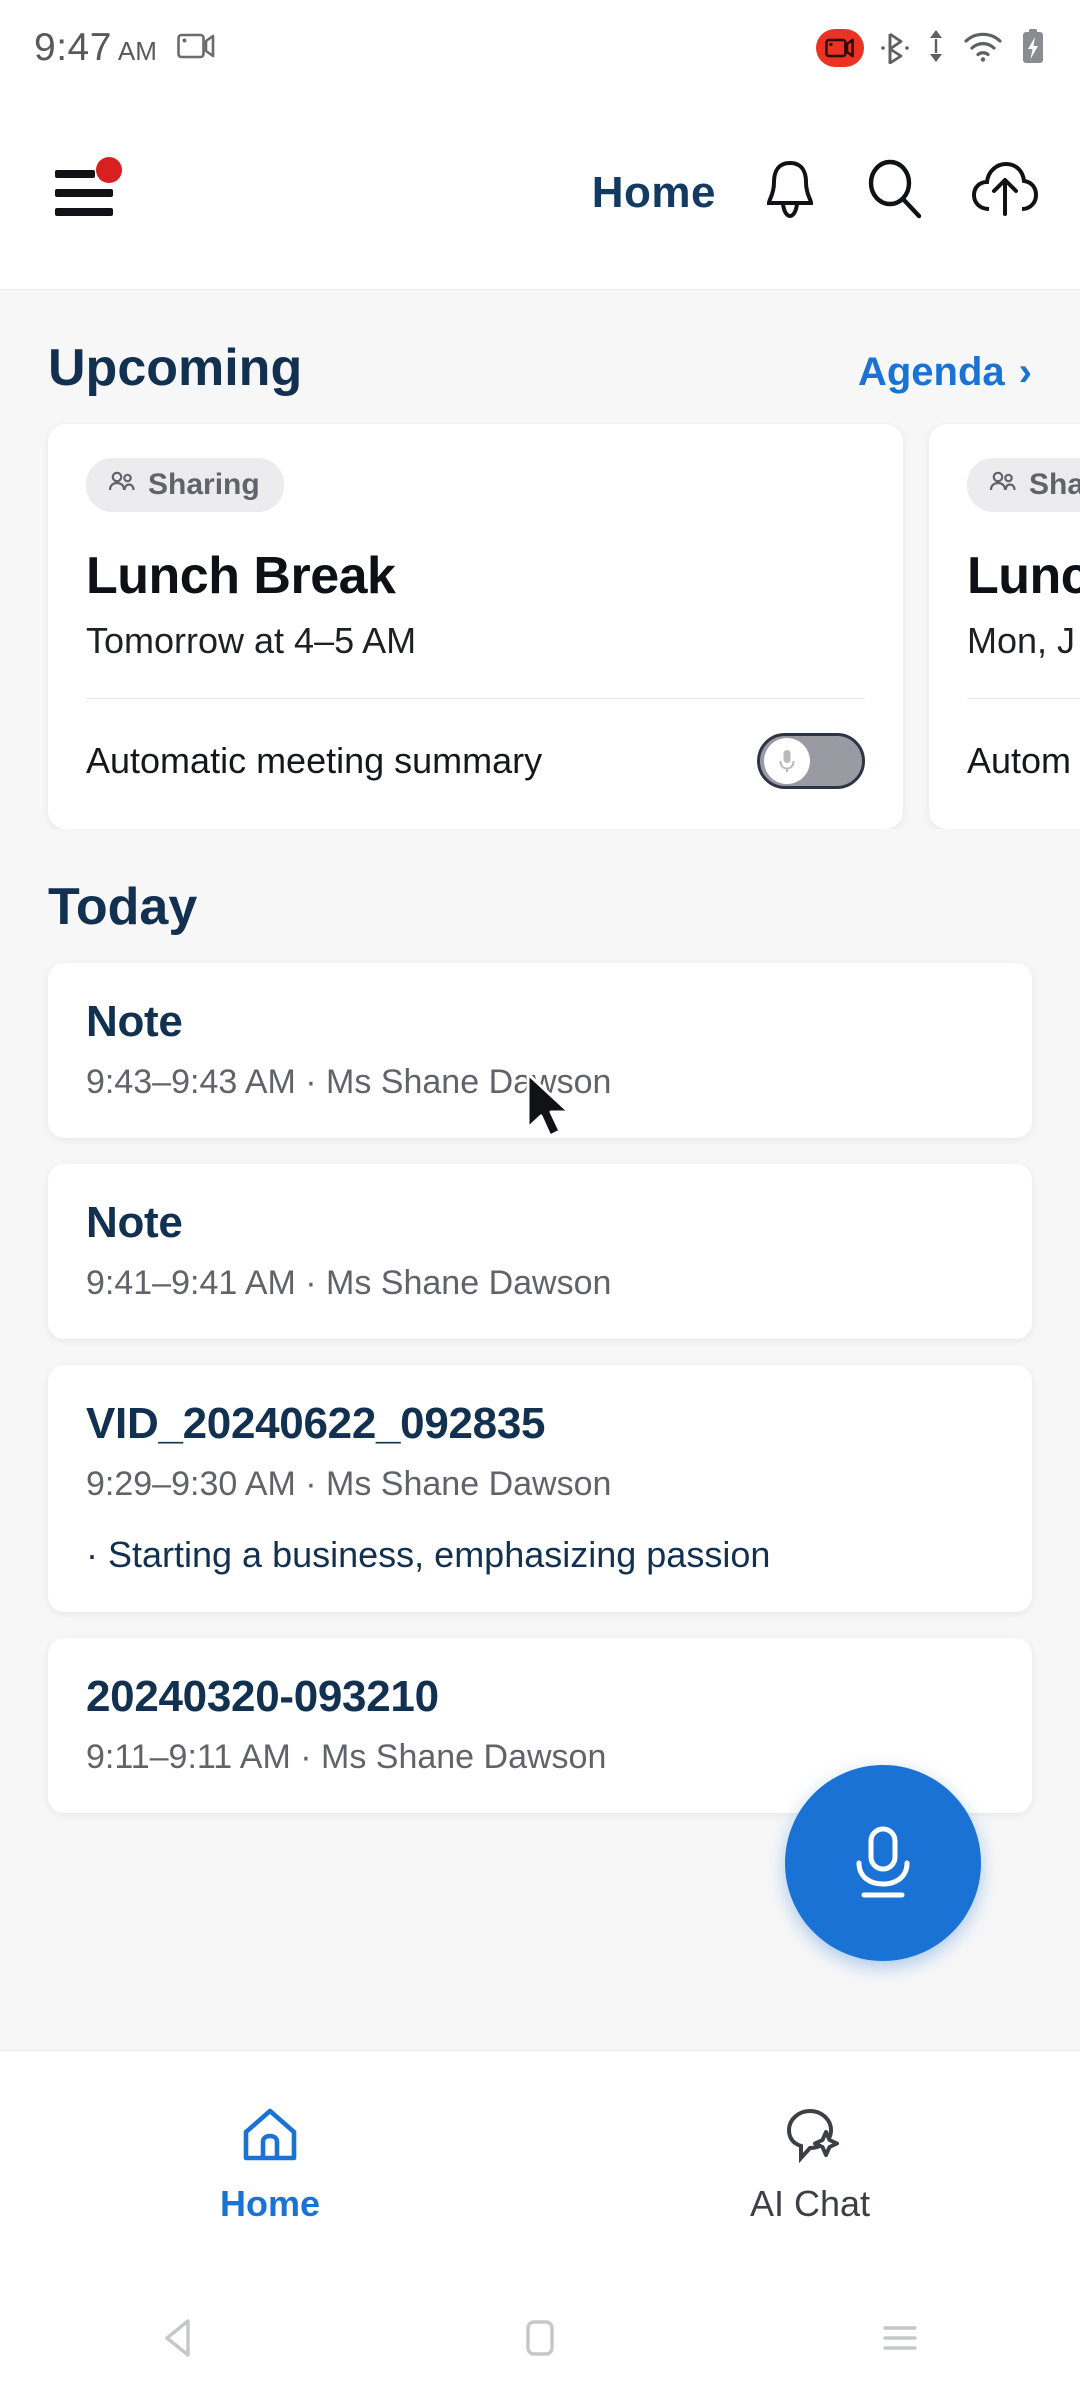 Image resolution: width=1080 pixels, height=2400 pixels. What do you see at coordinates (1023, 576) in the screenshot?
I see `event-name: Lunc` at bounding box center [1023, 576].